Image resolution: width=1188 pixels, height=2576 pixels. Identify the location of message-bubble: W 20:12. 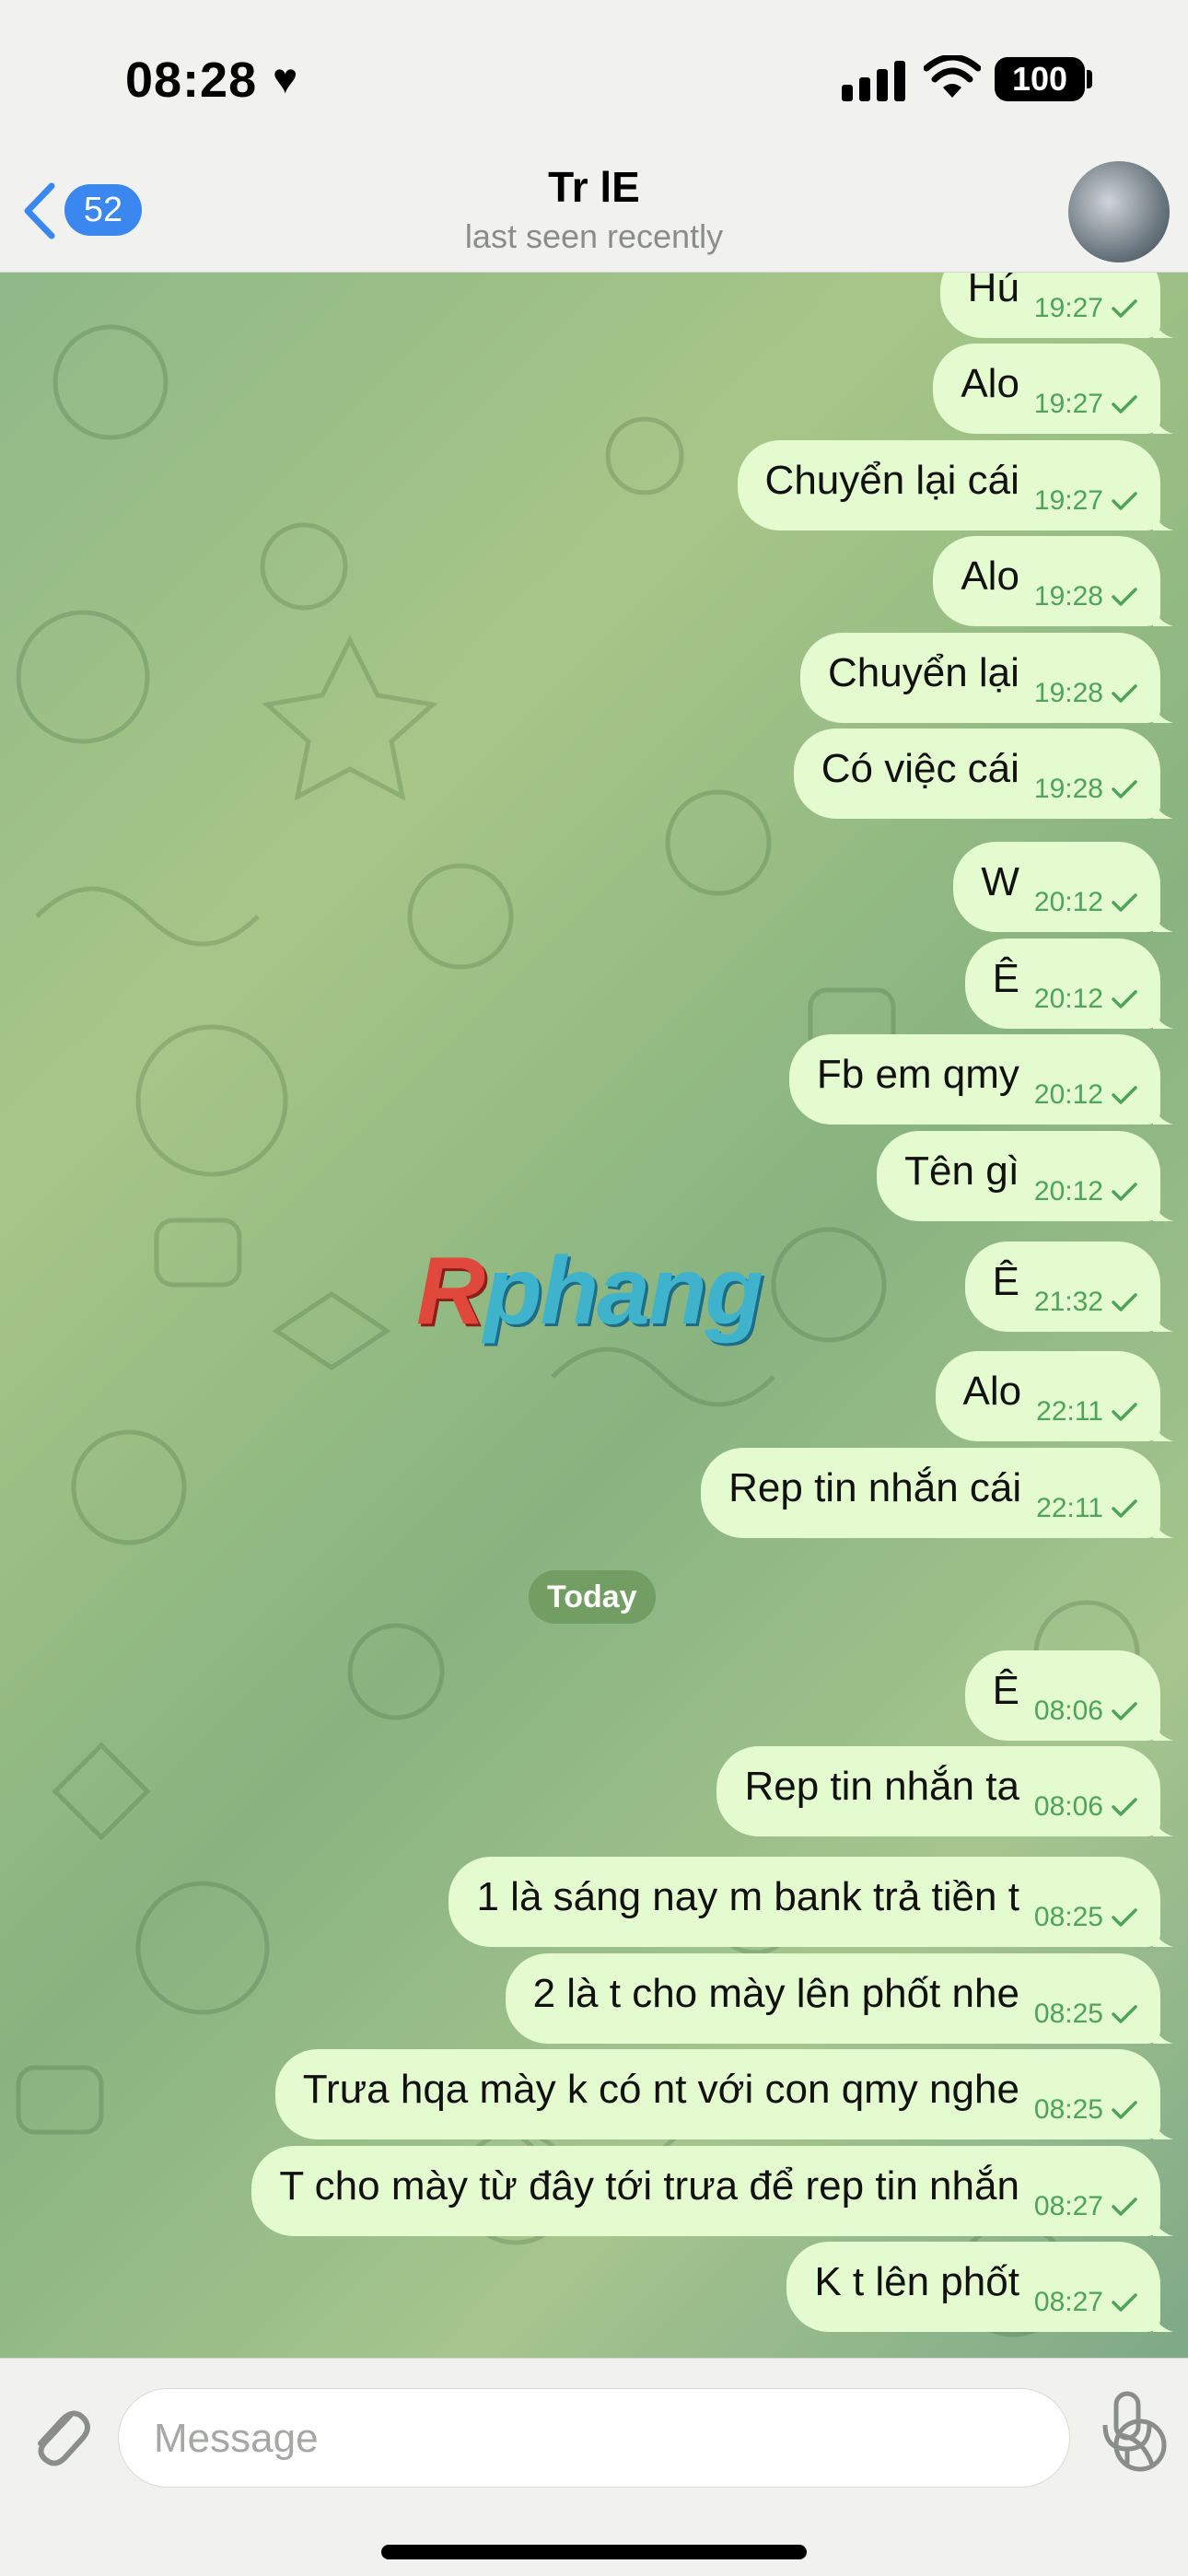
(1063, 887).